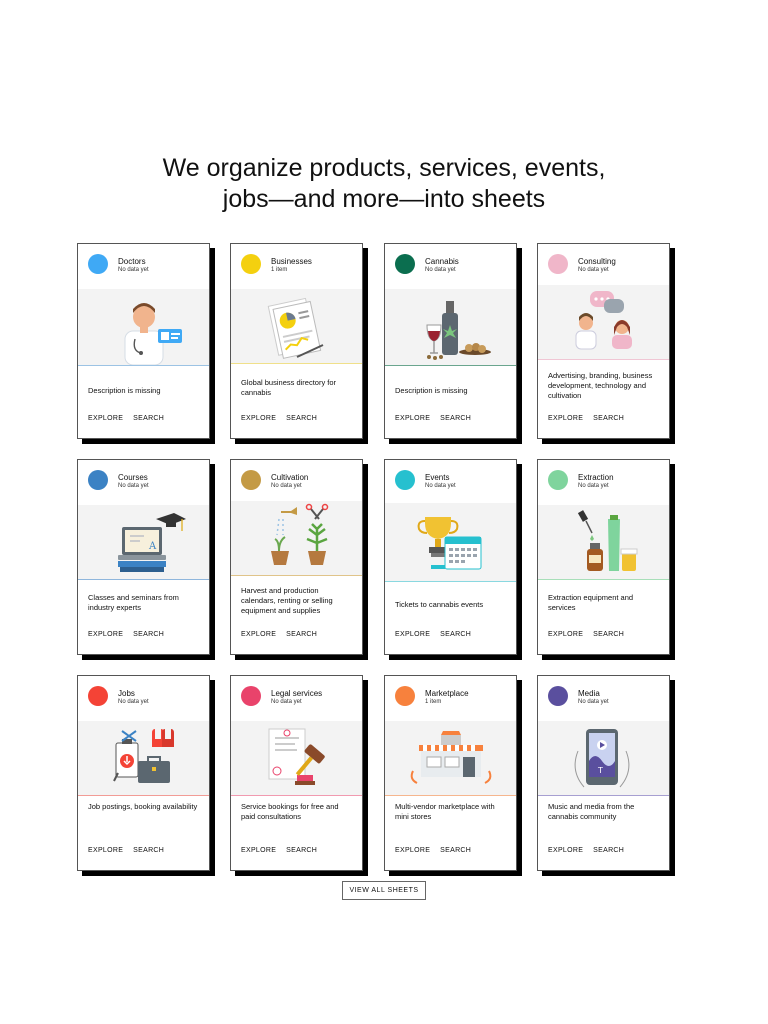 Image resolution: width=768 pixels, height=1024 pixels. I want to click on trophy-calendar-icon, so click(450, 542).